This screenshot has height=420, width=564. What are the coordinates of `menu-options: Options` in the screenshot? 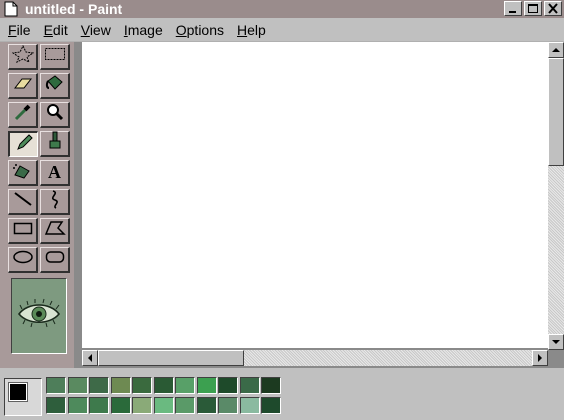 It's located at (200, 30).